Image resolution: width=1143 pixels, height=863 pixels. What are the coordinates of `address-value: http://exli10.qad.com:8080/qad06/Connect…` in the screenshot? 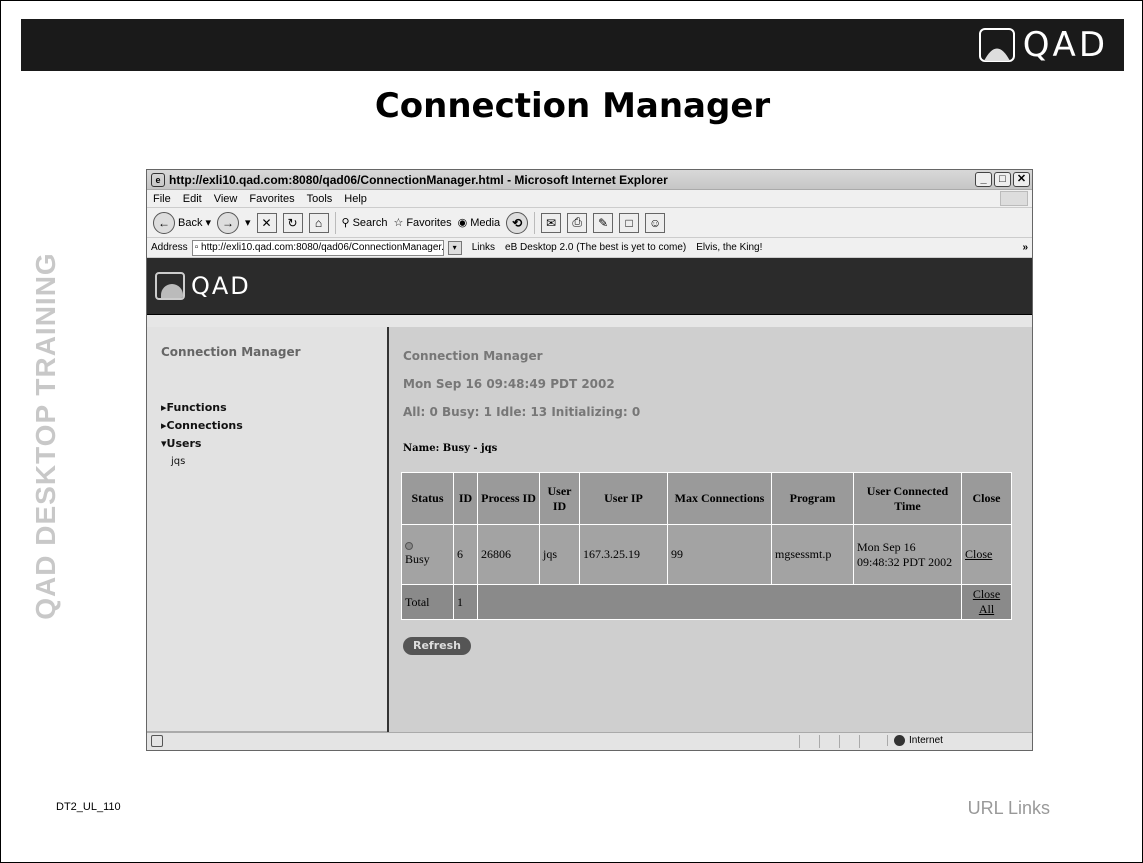 It's located at (322, 247).